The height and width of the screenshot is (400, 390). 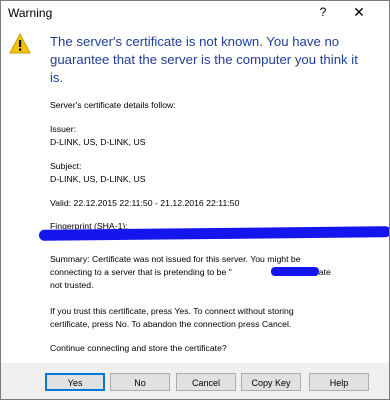 I want to click on issuer-label: Issuer:, so click(x=63, y=129).